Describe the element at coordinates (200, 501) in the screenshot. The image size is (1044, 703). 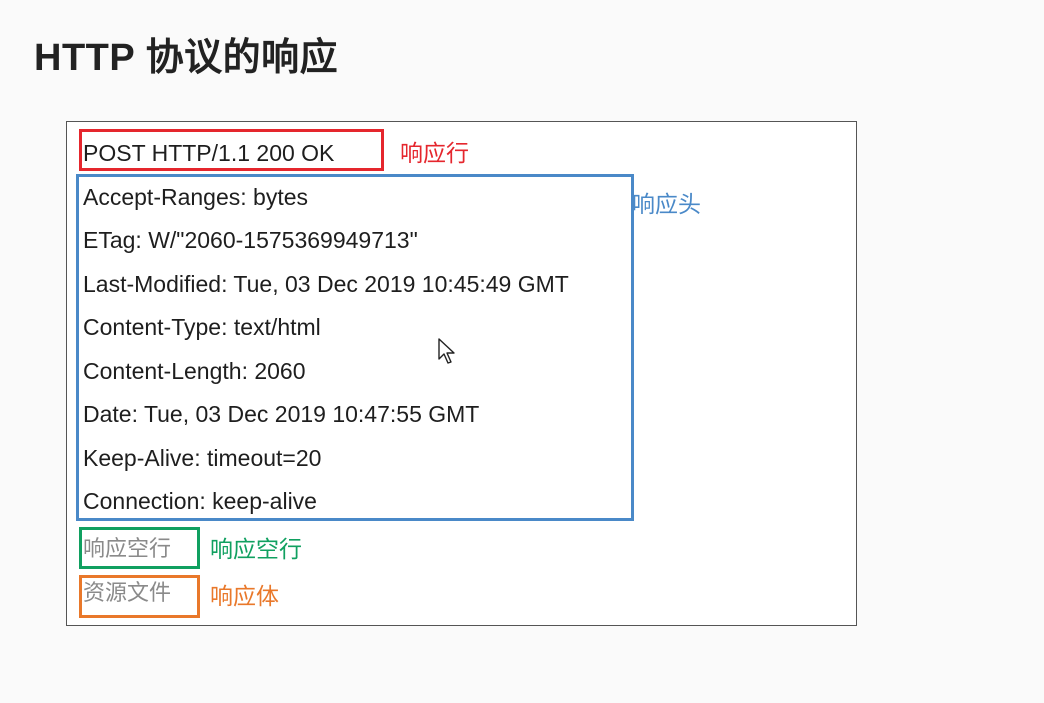
I see `header-line: Connection: keep-alive` at that location.